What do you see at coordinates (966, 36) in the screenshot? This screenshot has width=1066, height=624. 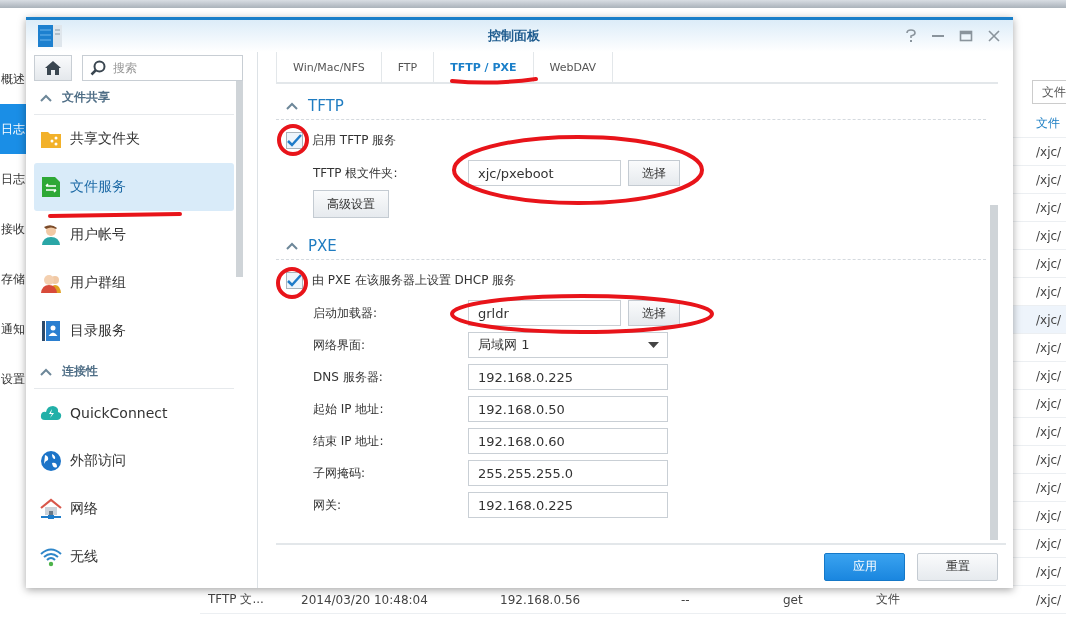 I see `maximize-icon` at bounding box center [966, 36].